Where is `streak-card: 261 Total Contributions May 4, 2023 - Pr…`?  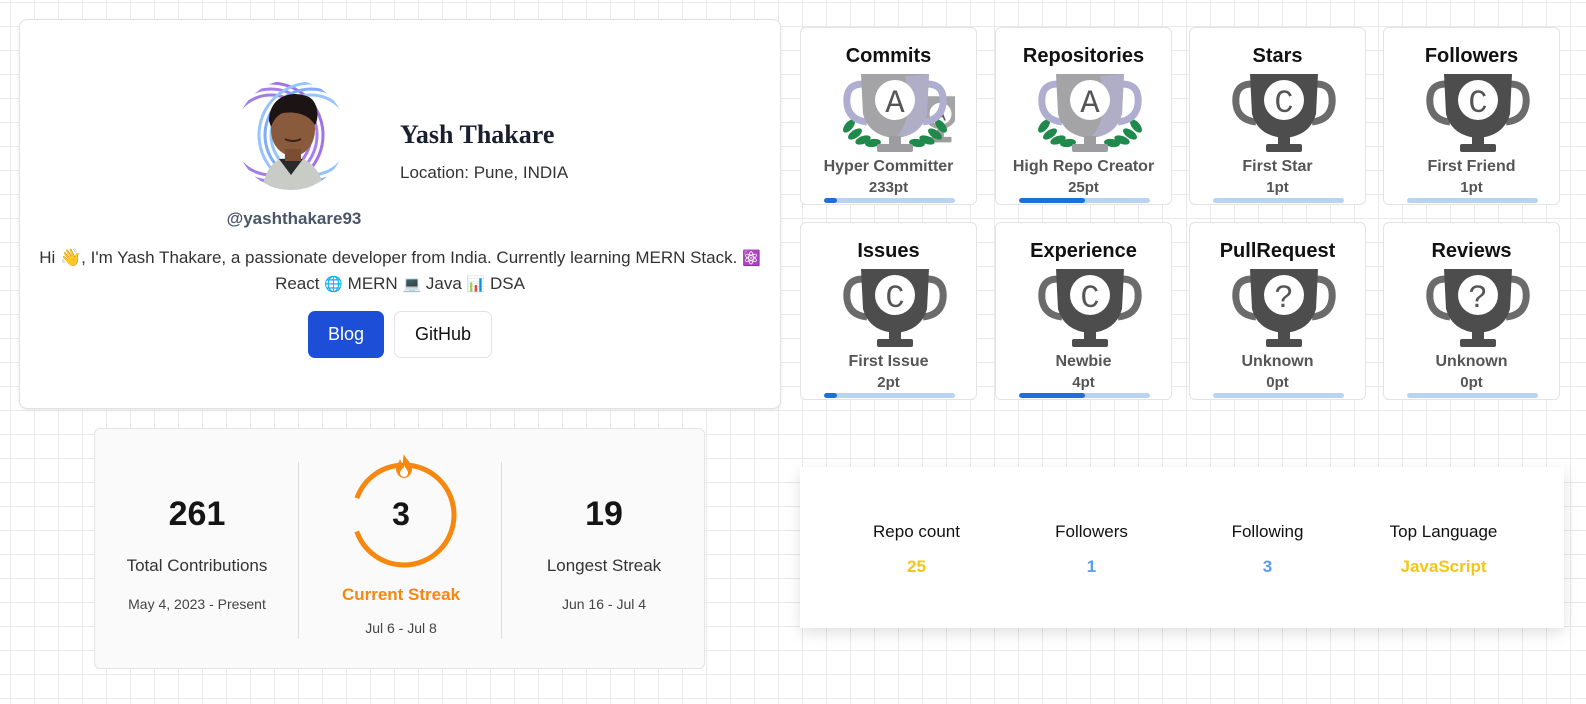
streak-card: 261 Total Contributions May 4, 2023 - Pr… is located at coordinates (399, 548).